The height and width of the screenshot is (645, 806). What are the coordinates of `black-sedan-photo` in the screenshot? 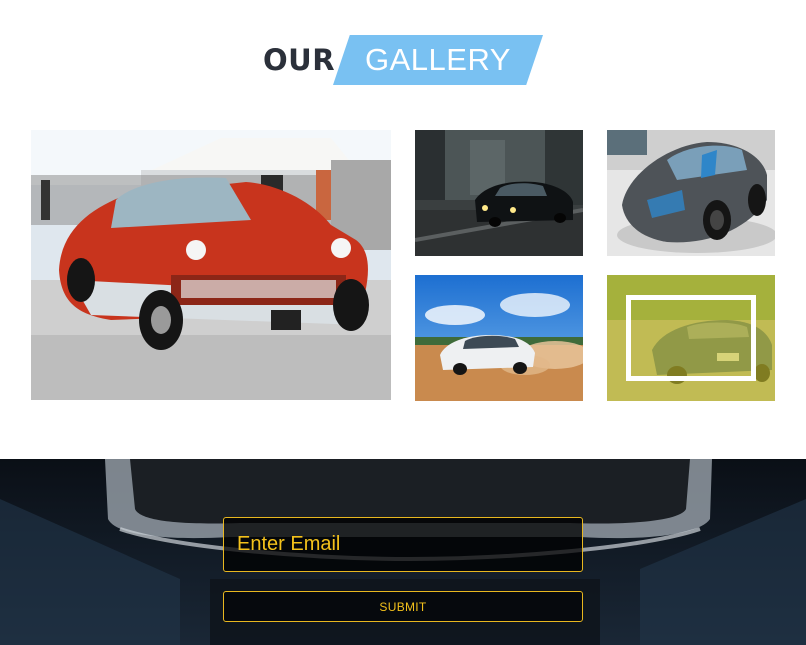 It's located at (499, 193).